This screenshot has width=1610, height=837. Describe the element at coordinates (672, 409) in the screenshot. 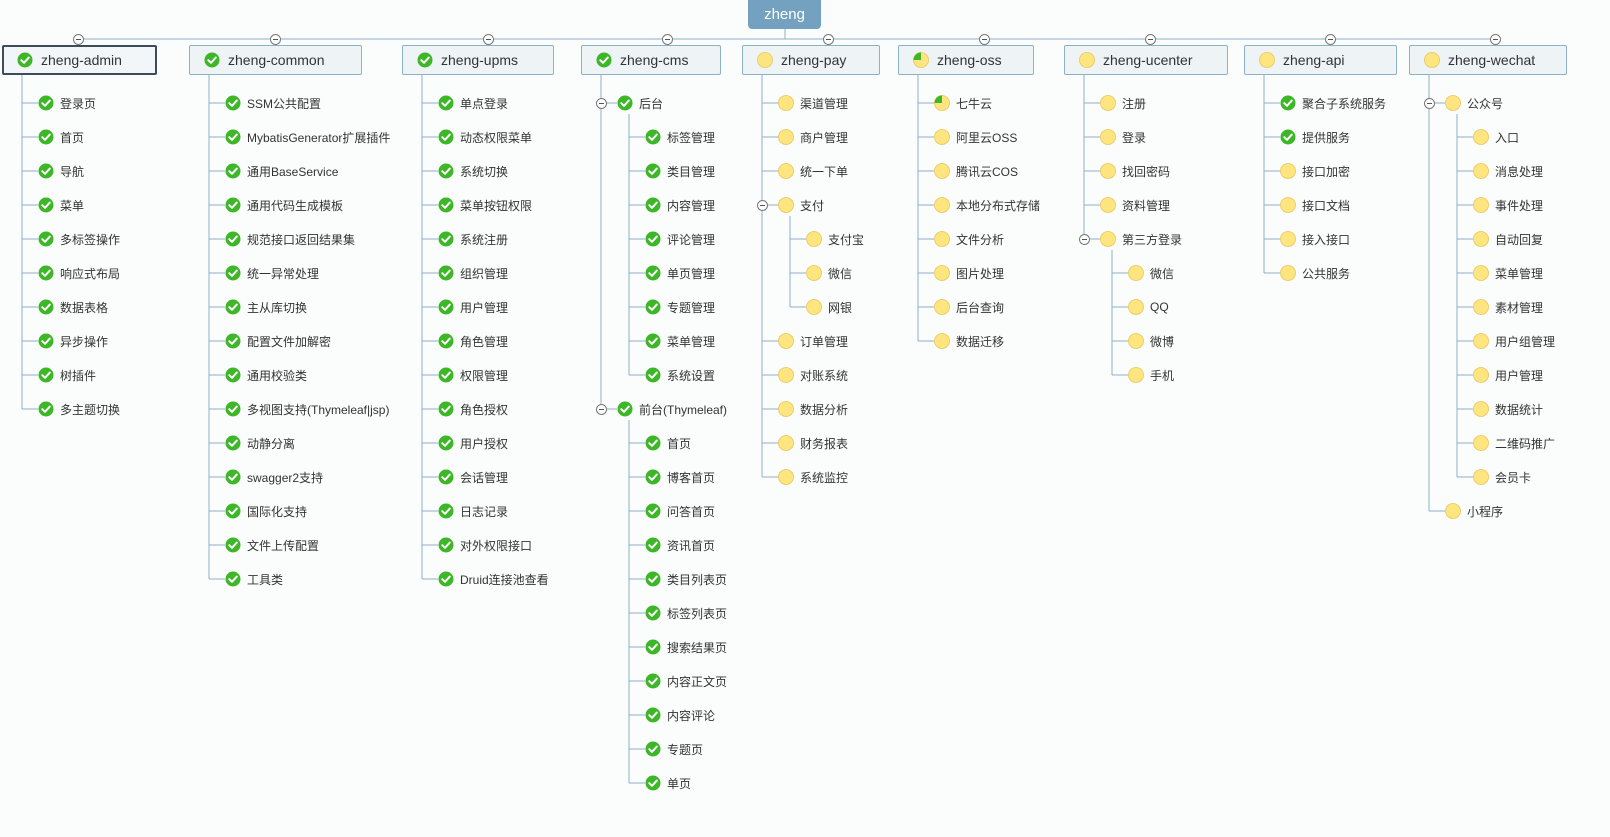

I see `tree-node: 前台(Thymeleaf)` at that location.